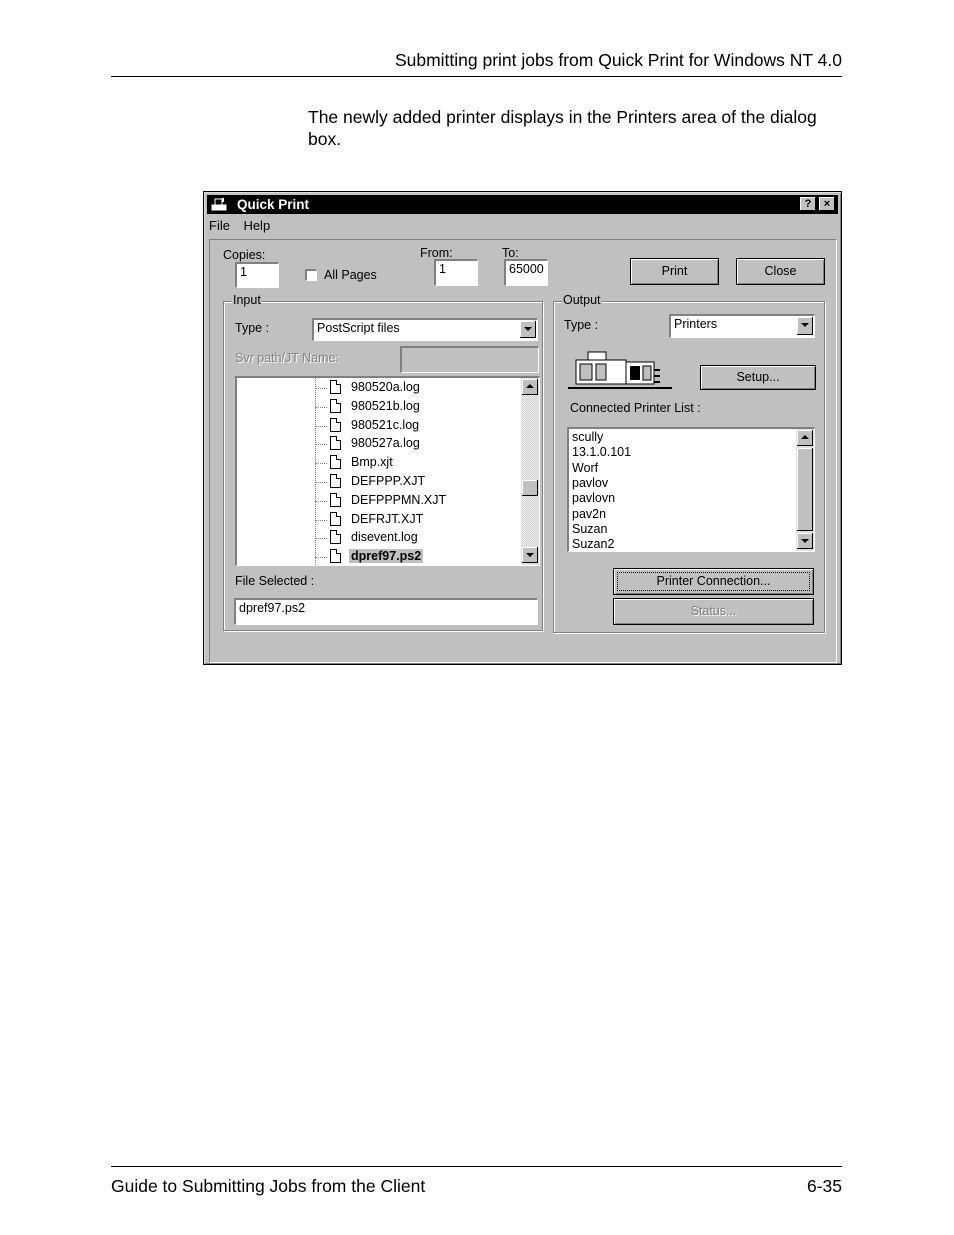 The image size is (954, 1235). I want to click on file-name: 980521c.log, so click(385, 424).